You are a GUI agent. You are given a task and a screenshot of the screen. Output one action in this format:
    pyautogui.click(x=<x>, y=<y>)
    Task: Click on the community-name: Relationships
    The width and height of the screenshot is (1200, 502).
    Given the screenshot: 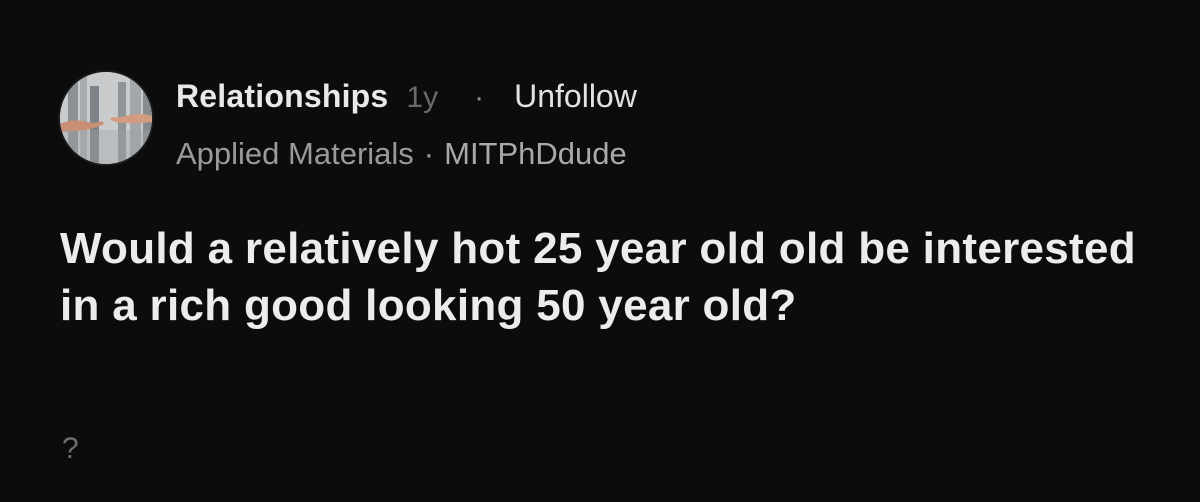 What is the action you would take?
    pyautogui.click(x=282, y=96)
    